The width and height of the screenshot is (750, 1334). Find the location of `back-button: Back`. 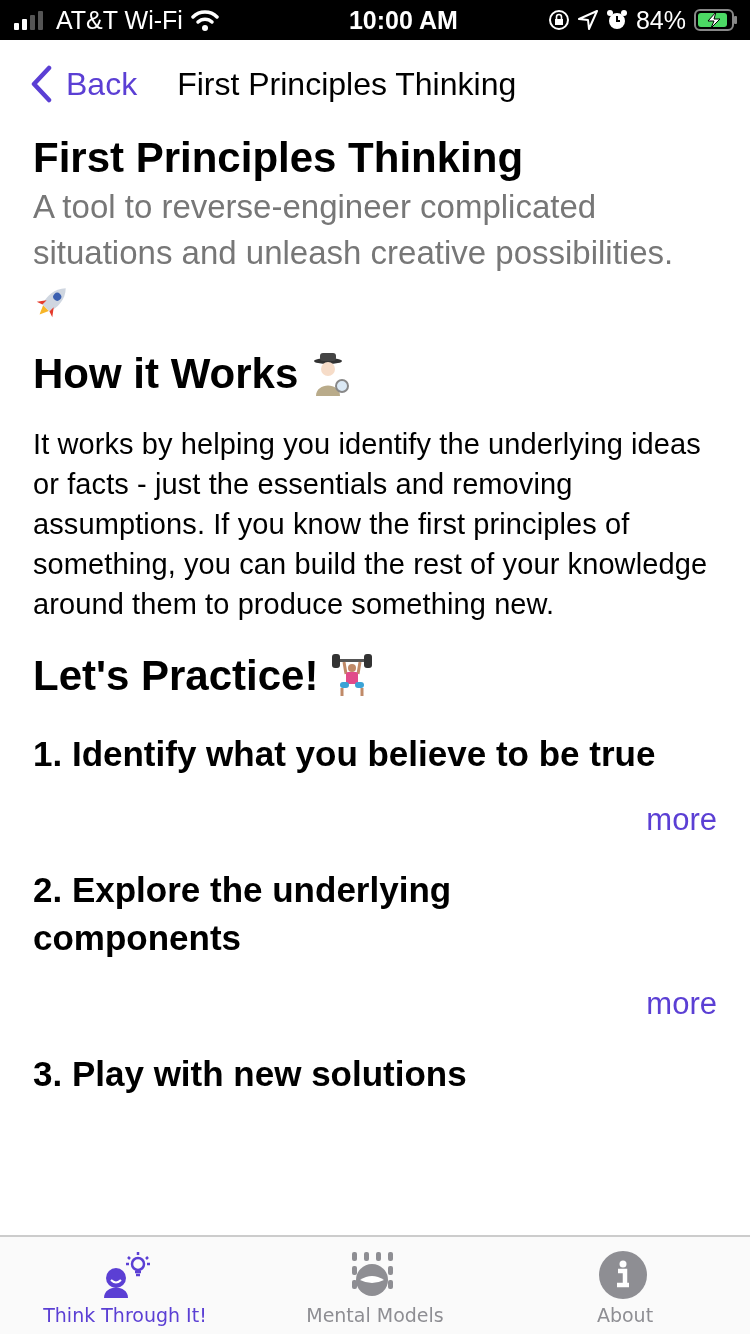

back-button: Back is located at coordinates (84, 84).